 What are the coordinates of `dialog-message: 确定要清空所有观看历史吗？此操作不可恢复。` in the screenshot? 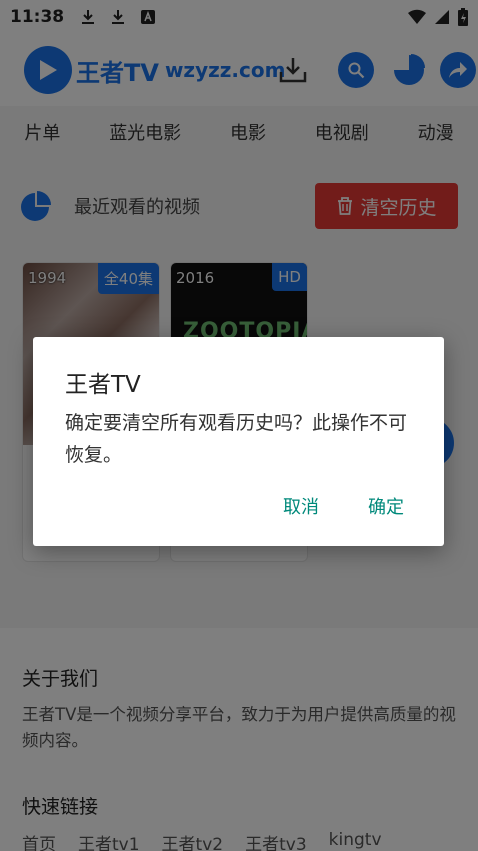 It's located at (236, 439).